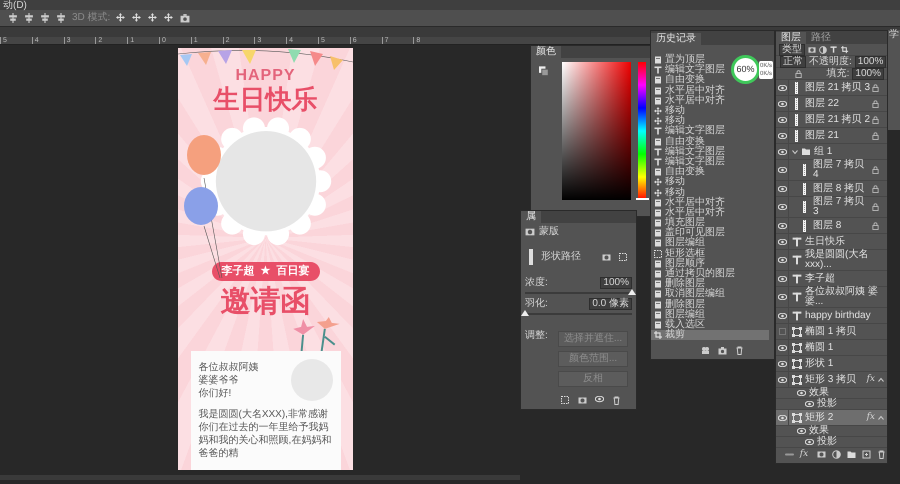 The image size is (900, 484). I want to click on density-field: 100%, so click(616, 283).